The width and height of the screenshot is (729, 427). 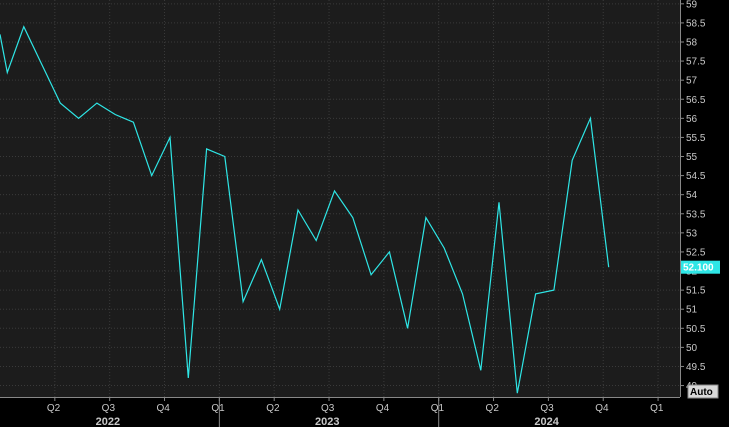 What do you see at coordinates (696, 100) in the screenshot?
I see `y-tick-label: 56.5` at bounding box center [696, 100].